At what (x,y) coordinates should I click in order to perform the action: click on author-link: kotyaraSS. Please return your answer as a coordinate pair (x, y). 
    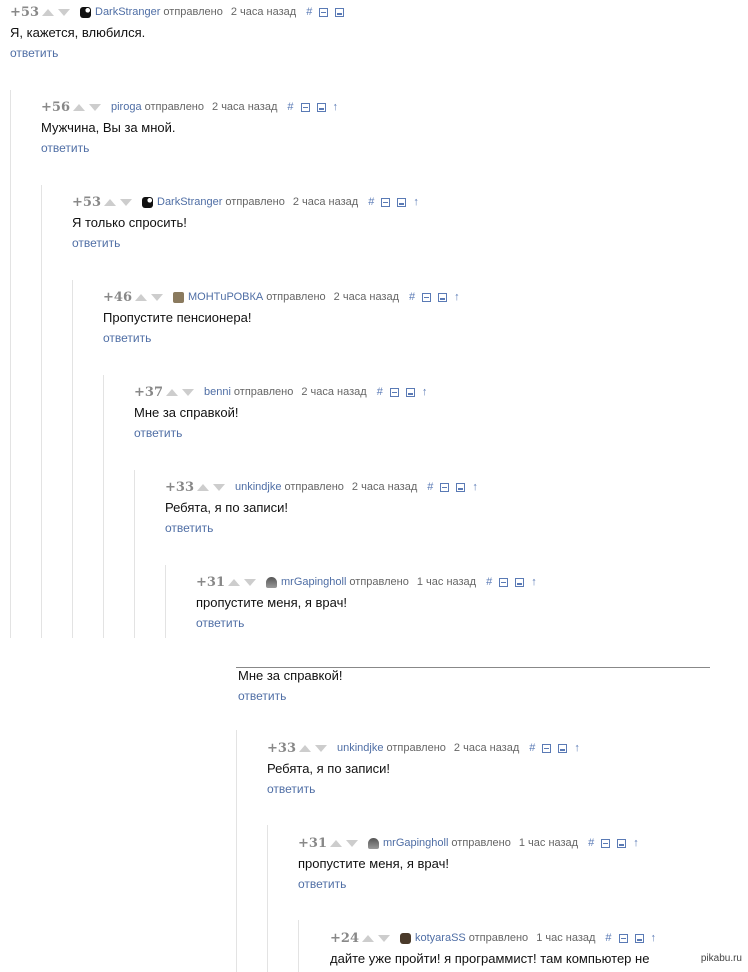
    Looking at the image, I should click on (440, 938).